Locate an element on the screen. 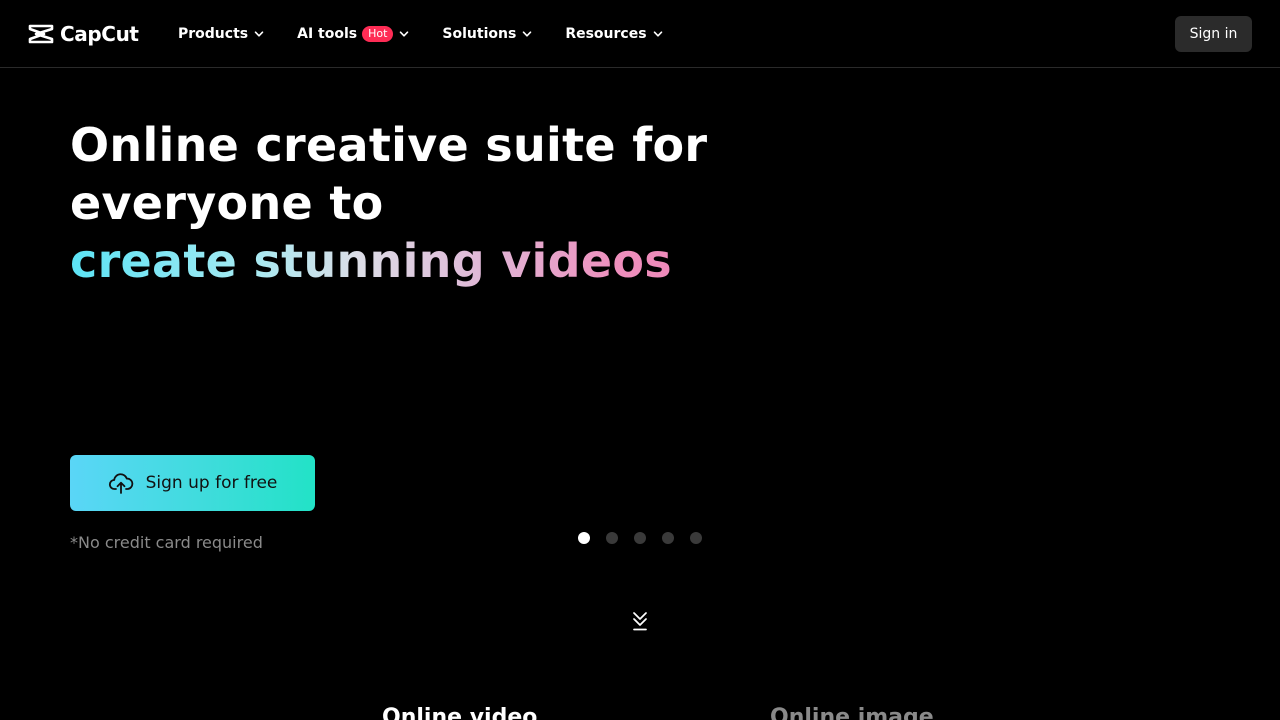 The width and height of the screenshot is (1280, 720). tab-online-video: Online video is located at coordinates (459, 712).